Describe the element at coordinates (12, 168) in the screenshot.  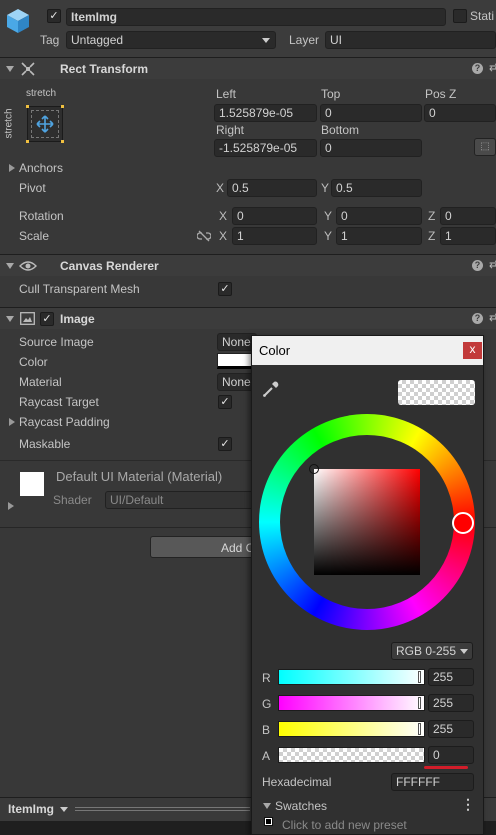
I see `anchors-foldout-icon` at that location.